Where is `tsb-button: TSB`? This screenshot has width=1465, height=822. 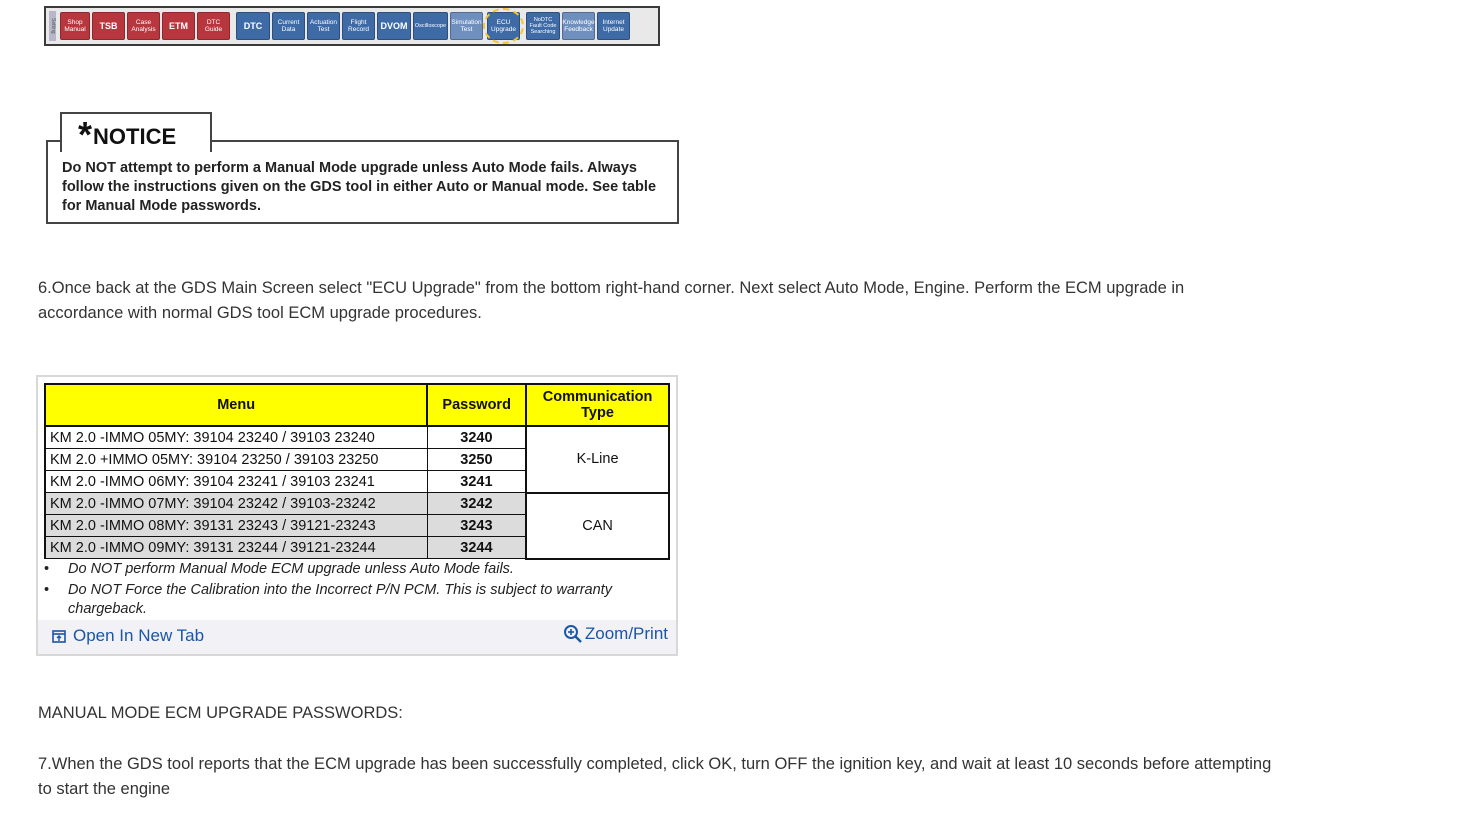 tsb-button: TSB is located at coordinates (108, 26).